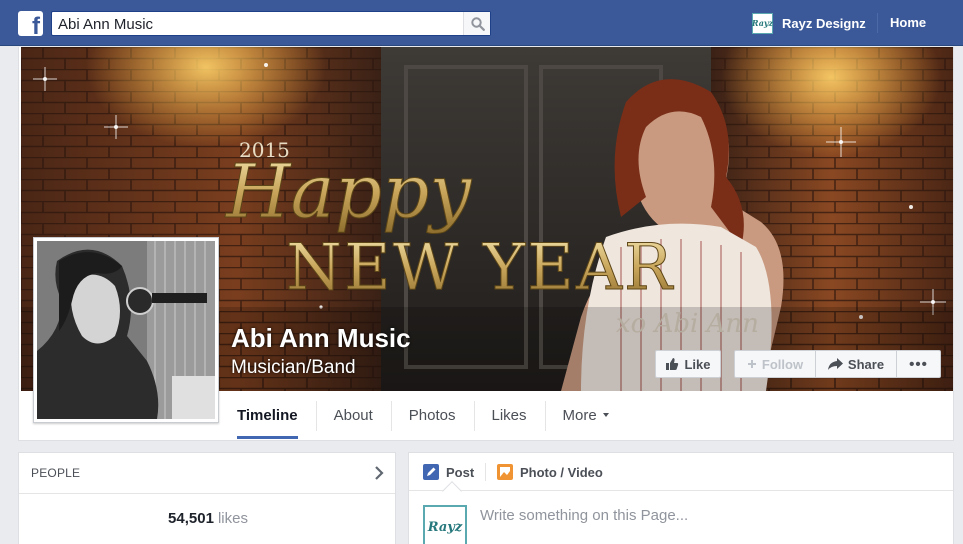  I want to click on like-button-label: Like, so click(697, 364).